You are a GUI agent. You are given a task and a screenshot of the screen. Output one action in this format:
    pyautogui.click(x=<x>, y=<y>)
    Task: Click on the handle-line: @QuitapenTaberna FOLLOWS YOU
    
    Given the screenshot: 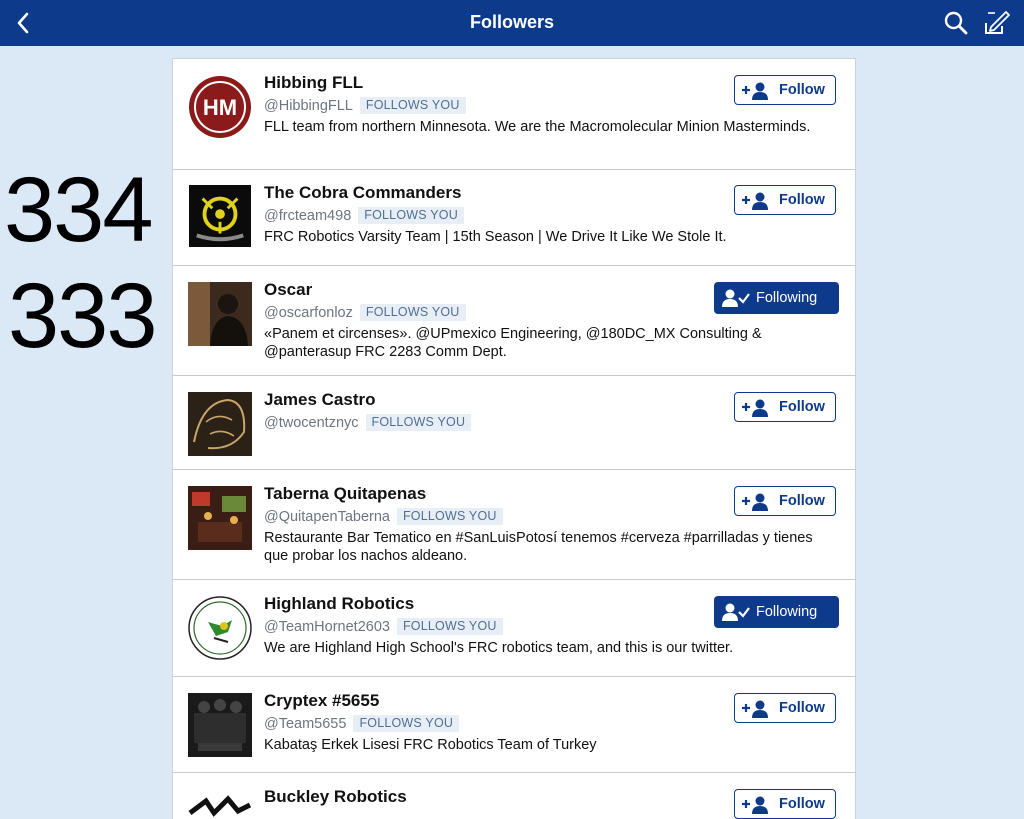 What is the action you would take?
    pyautogui.click(x=383, y=517)
    